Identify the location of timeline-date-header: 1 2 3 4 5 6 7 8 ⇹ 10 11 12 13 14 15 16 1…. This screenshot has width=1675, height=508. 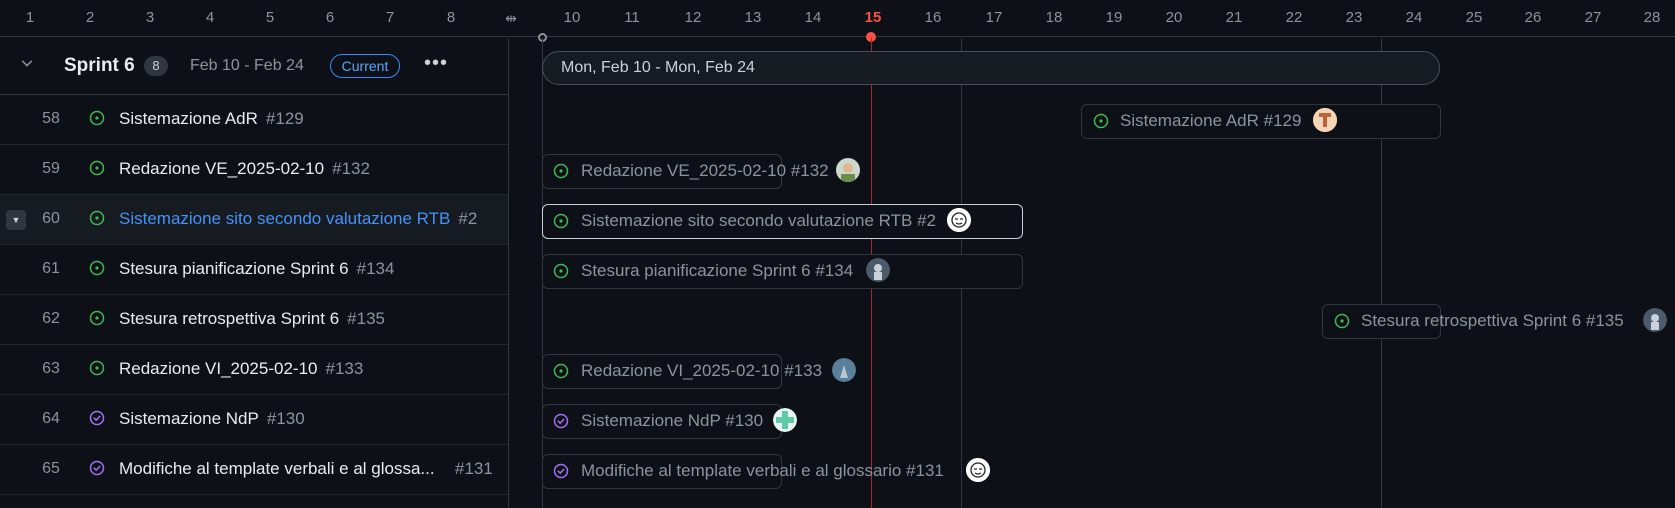
(837, 21).